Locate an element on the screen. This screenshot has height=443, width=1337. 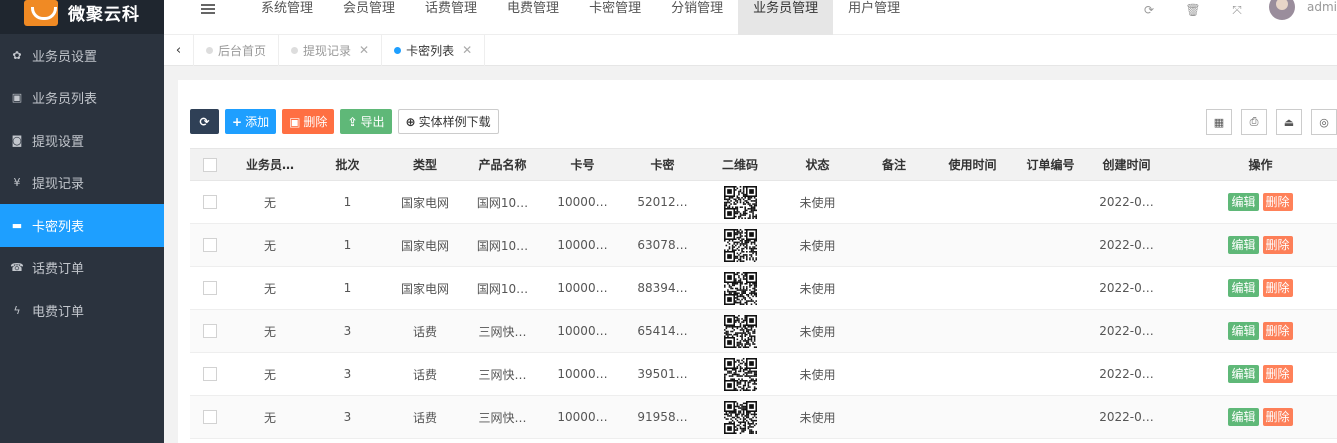
columns-icon: ▦ is located at coordinates (1219, 122).